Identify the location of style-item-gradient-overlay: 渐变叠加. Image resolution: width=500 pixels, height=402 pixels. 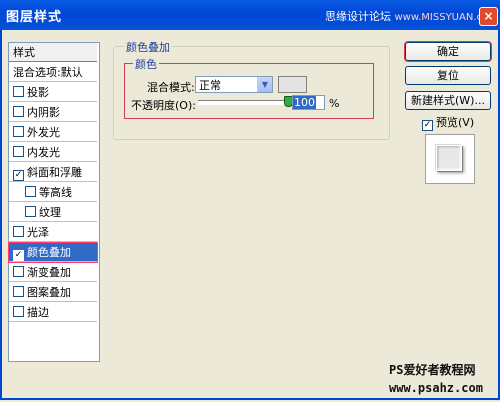
(53, 272).